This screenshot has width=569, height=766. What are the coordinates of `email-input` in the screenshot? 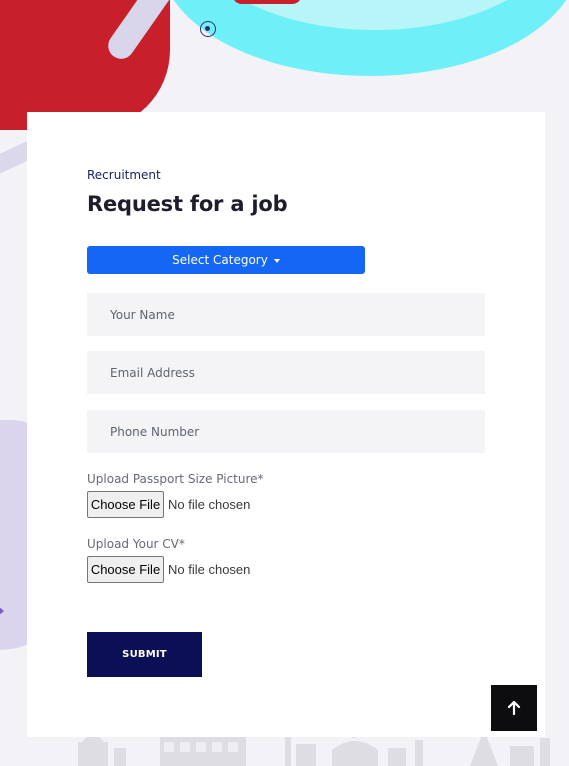 It's located at (286, 372).